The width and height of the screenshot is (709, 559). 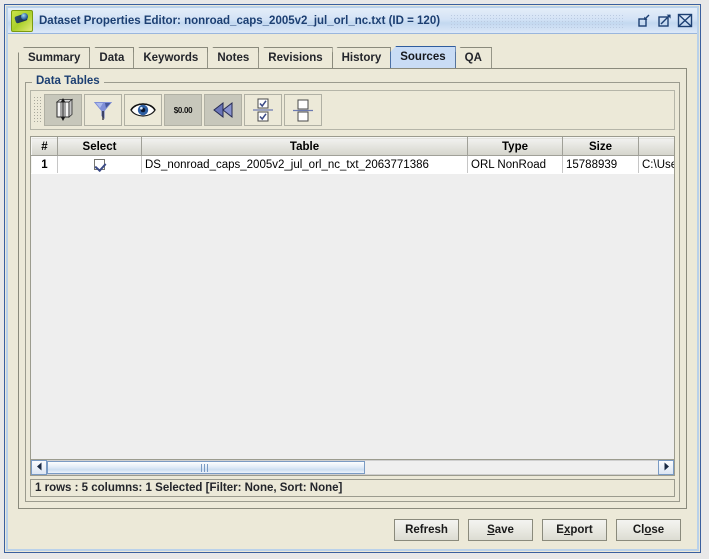 I want to click on tab-summary-label: Summary, so click(x=54, y=58).